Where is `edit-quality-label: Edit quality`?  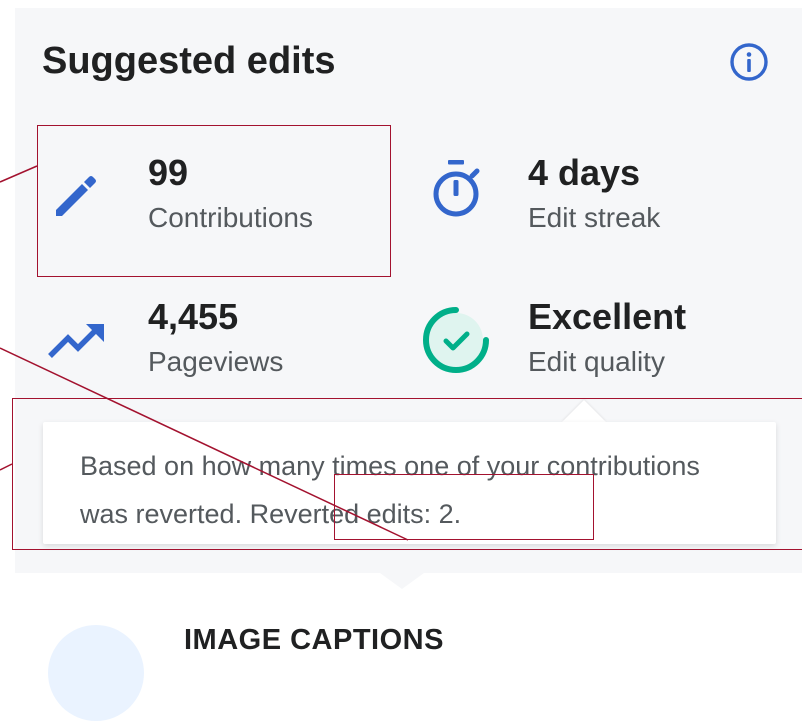
edit-quality-label: Edit quality is located at coordinates (596, 361).